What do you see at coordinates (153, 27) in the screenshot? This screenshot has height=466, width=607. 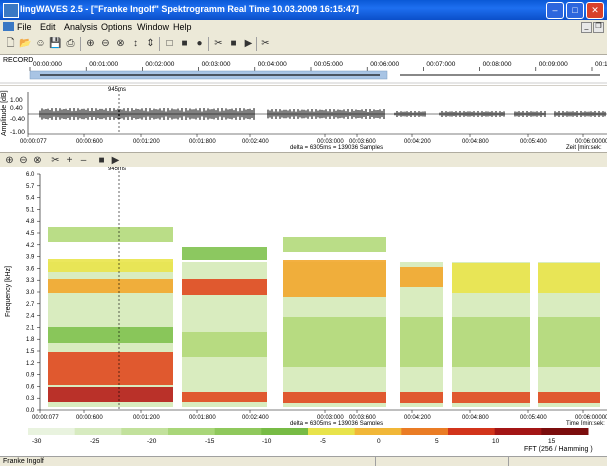 I see `menu-window: Window` at bounding box center [153, 27].